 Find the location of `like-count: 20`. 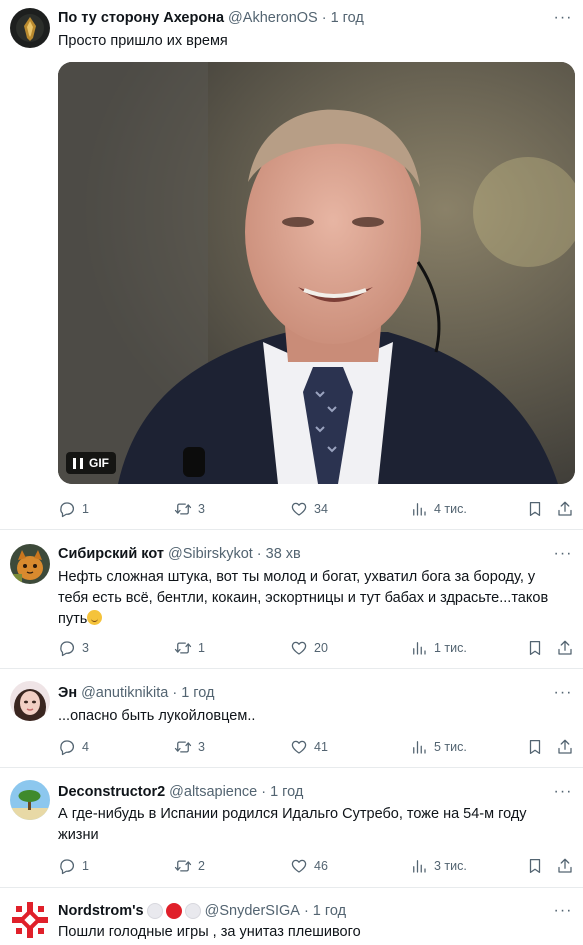

like-count: 20 is located at coordinates (321, 648).